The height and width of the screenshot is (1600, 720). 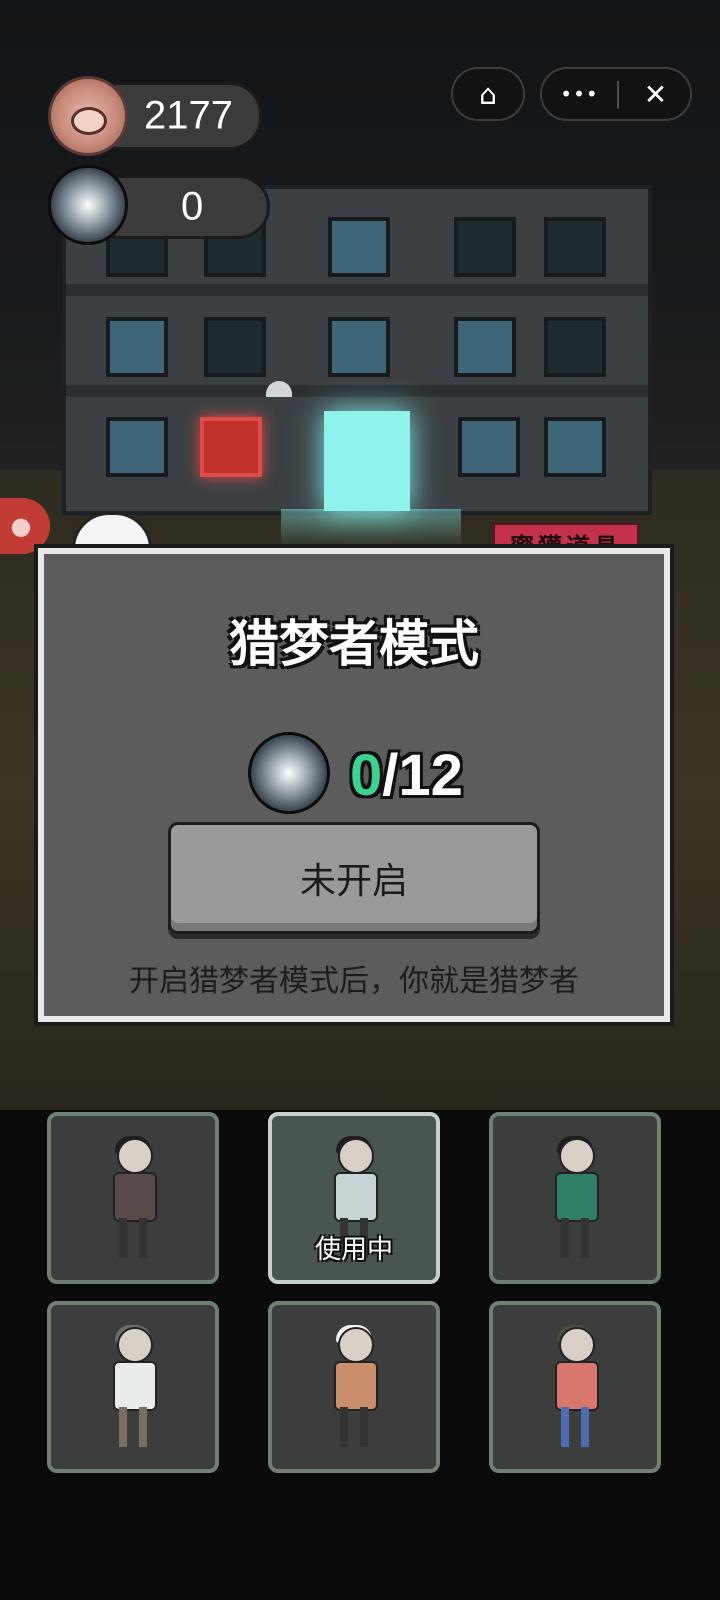 What do you see at coordinates (279, 389) in the screenshot?
I see `street-lamp-icon` at bounding box center [279, 389].